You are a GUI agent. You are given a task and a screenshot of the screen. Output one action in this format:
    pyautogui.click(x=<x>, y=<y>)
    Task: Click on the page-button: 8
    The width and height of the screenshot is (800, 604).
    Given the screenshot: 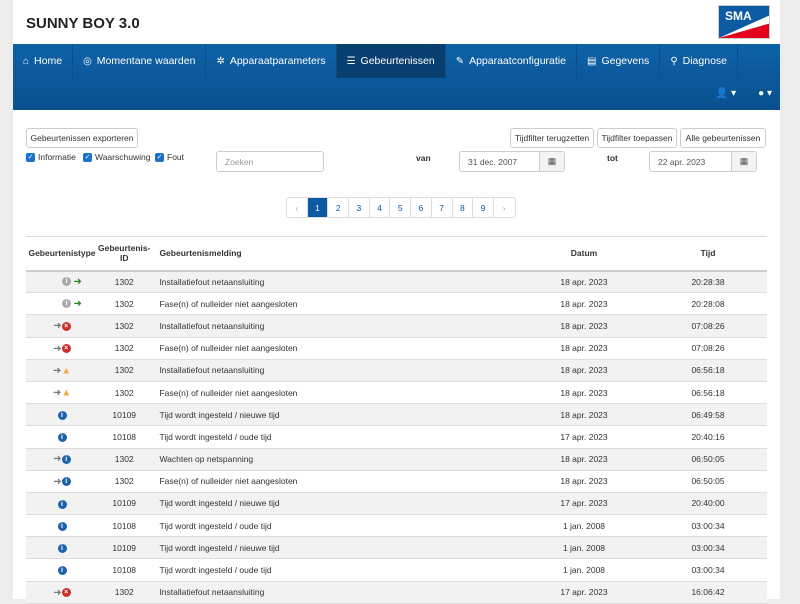 What is the action you would take?
    pyautogui.click(x=463, y=207)
    